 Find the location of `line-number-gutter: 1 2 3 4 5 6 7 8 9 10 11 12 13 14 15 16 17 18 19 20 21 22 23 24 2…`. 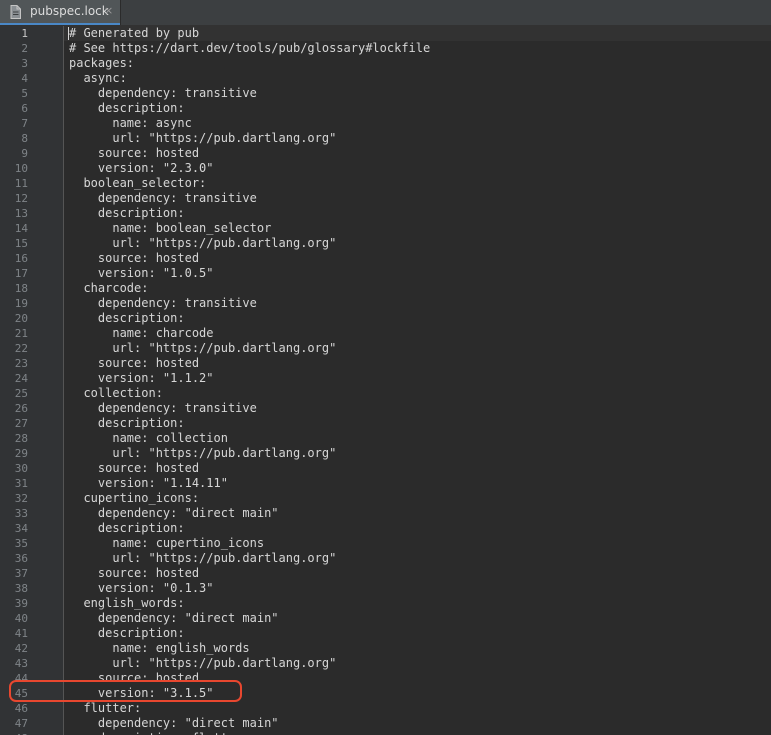

line-number-gutter: 1 2 3 4 5 6 7 8 9 10 11 12 13 14 15 16 17 18 19 20 21 22 23 24 2… is located at coordinates (32, 380).